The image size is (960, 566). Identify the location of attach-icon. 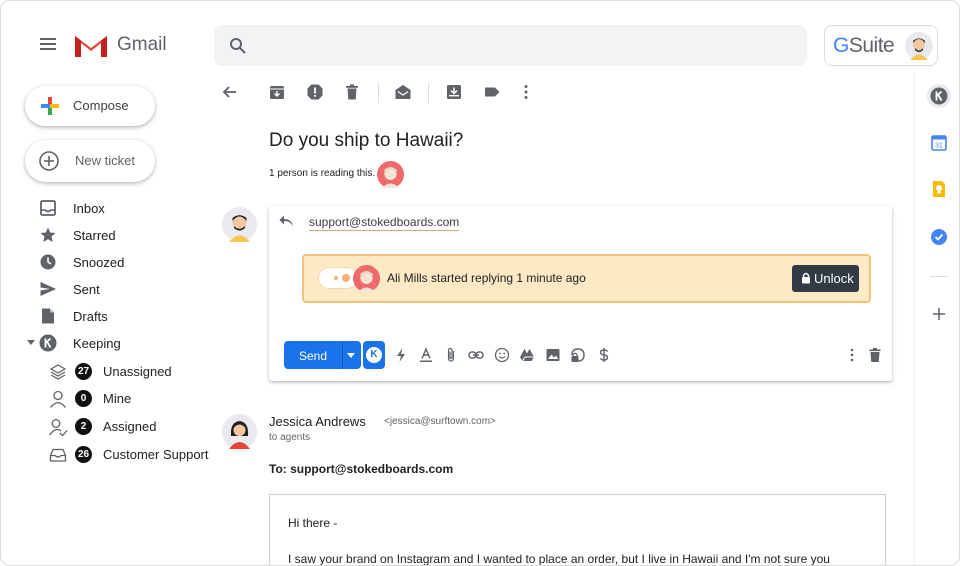
(451, 355).